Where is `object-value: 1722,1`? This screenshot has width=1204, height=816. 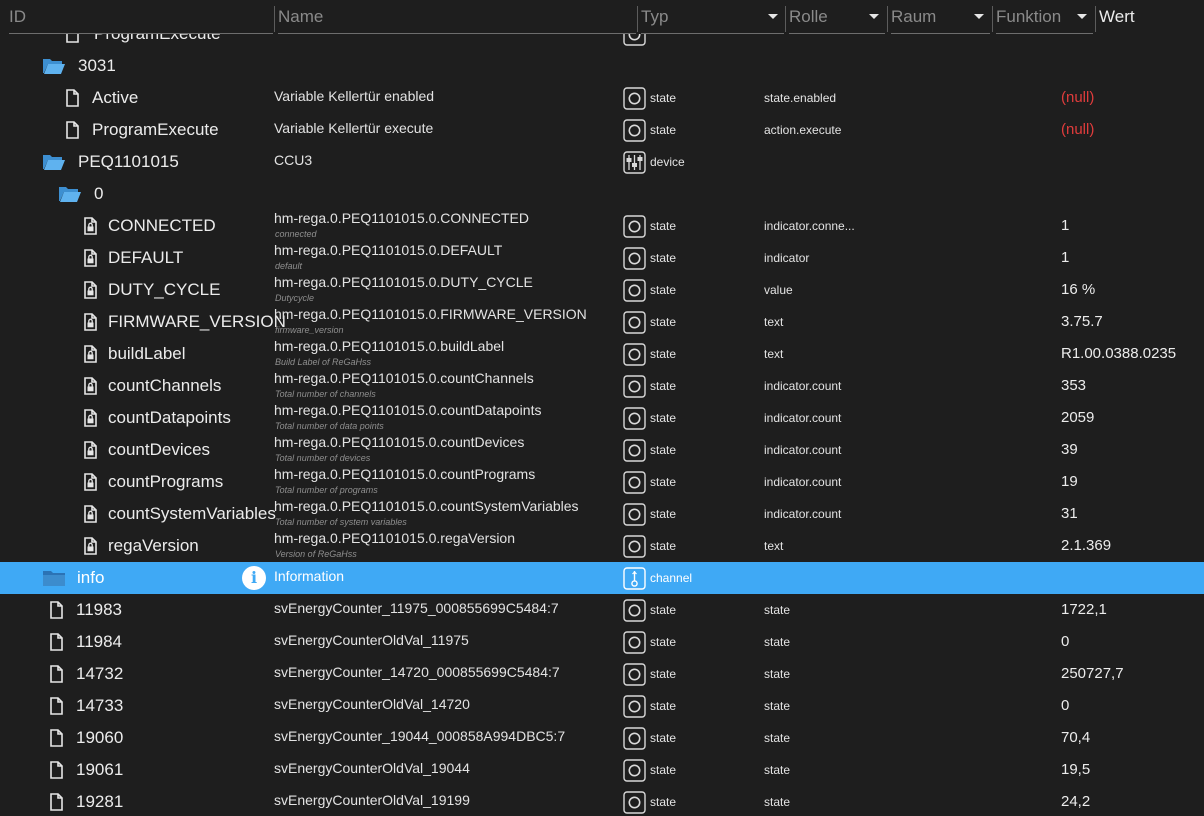 object-value: 1722,1 is located at coordinates (1084, 609).